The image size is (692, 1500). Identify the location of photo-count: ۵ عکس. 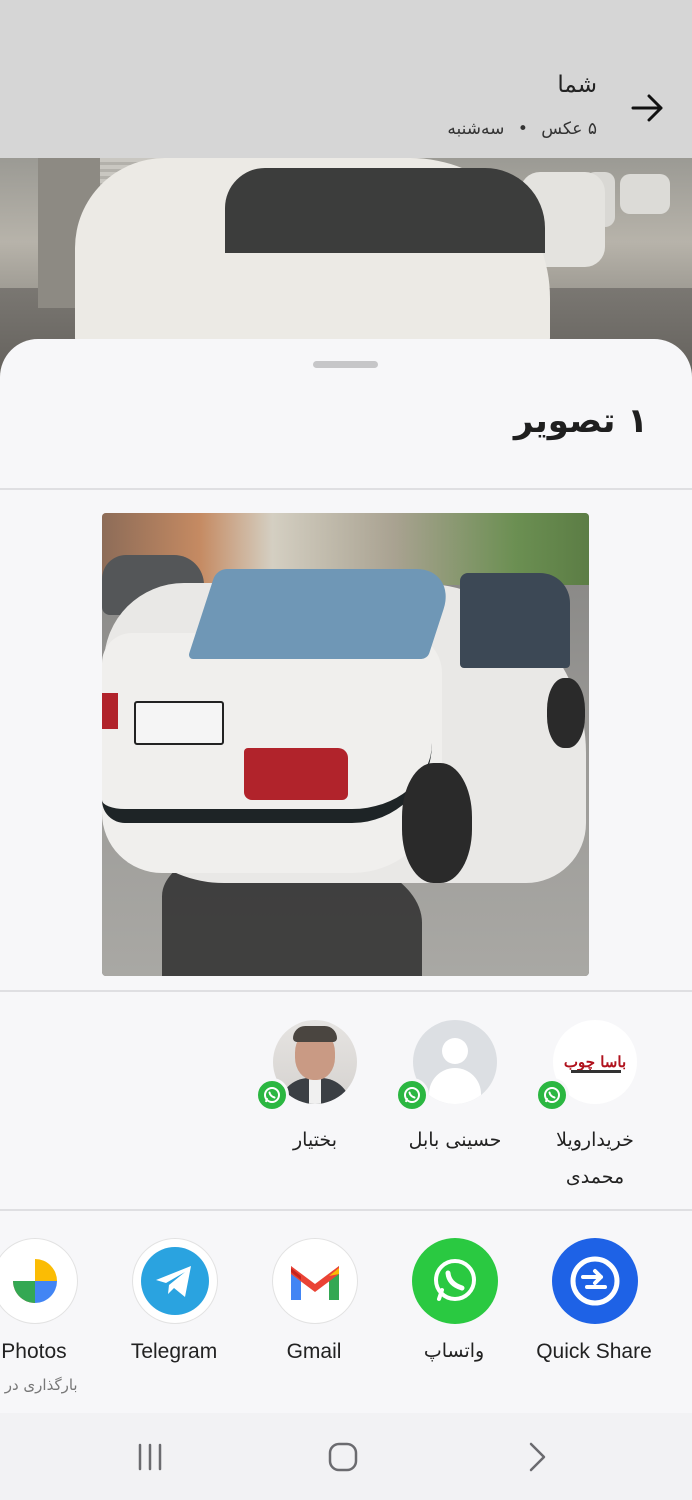
(569, 129).